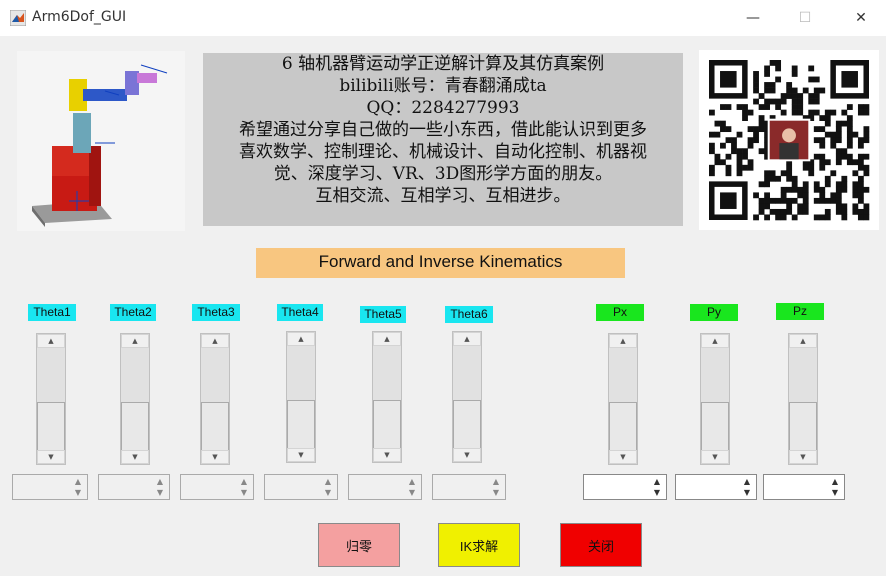  What do you see at coordinates (300, 312) in the screenshot?
I see `theta4-label: Theta4` at bounding box center [300, 312].